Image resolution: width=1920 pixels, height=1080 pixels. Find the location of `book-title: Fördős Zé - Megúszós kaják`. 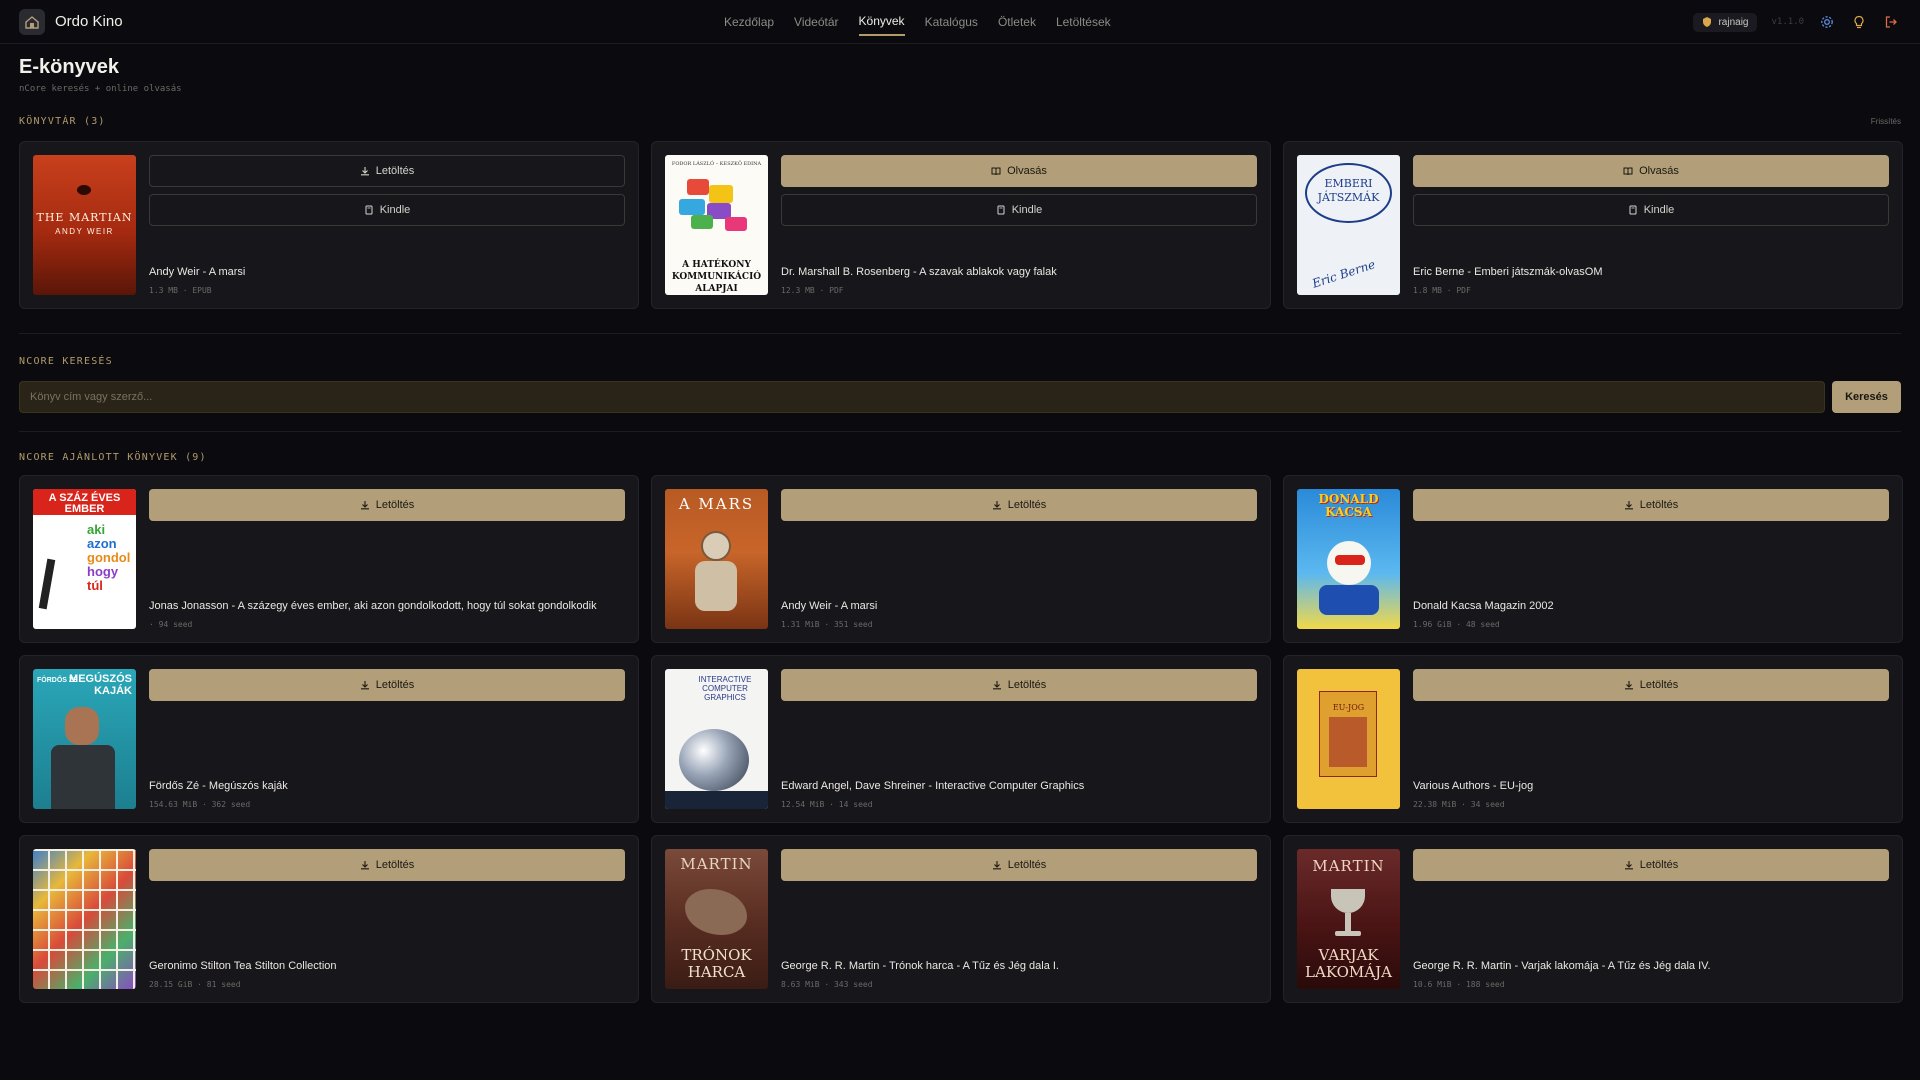

book-title: Fördős Zé - Megúszós kaják is located at coordinates (218, 786).